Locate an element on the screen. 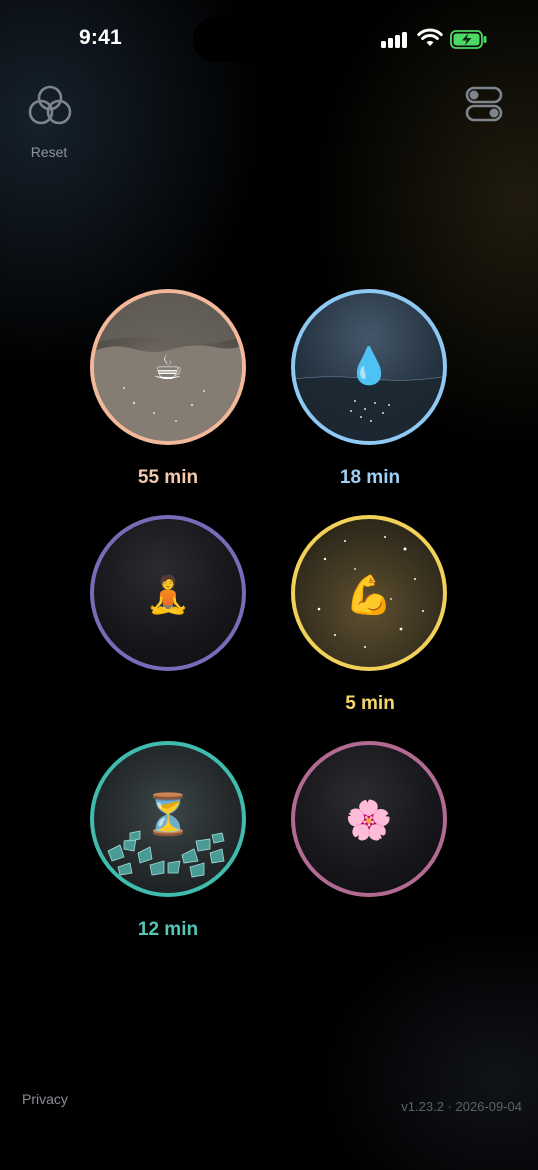  meditation-timer: 🧘 is located at coordinates (168, 593).